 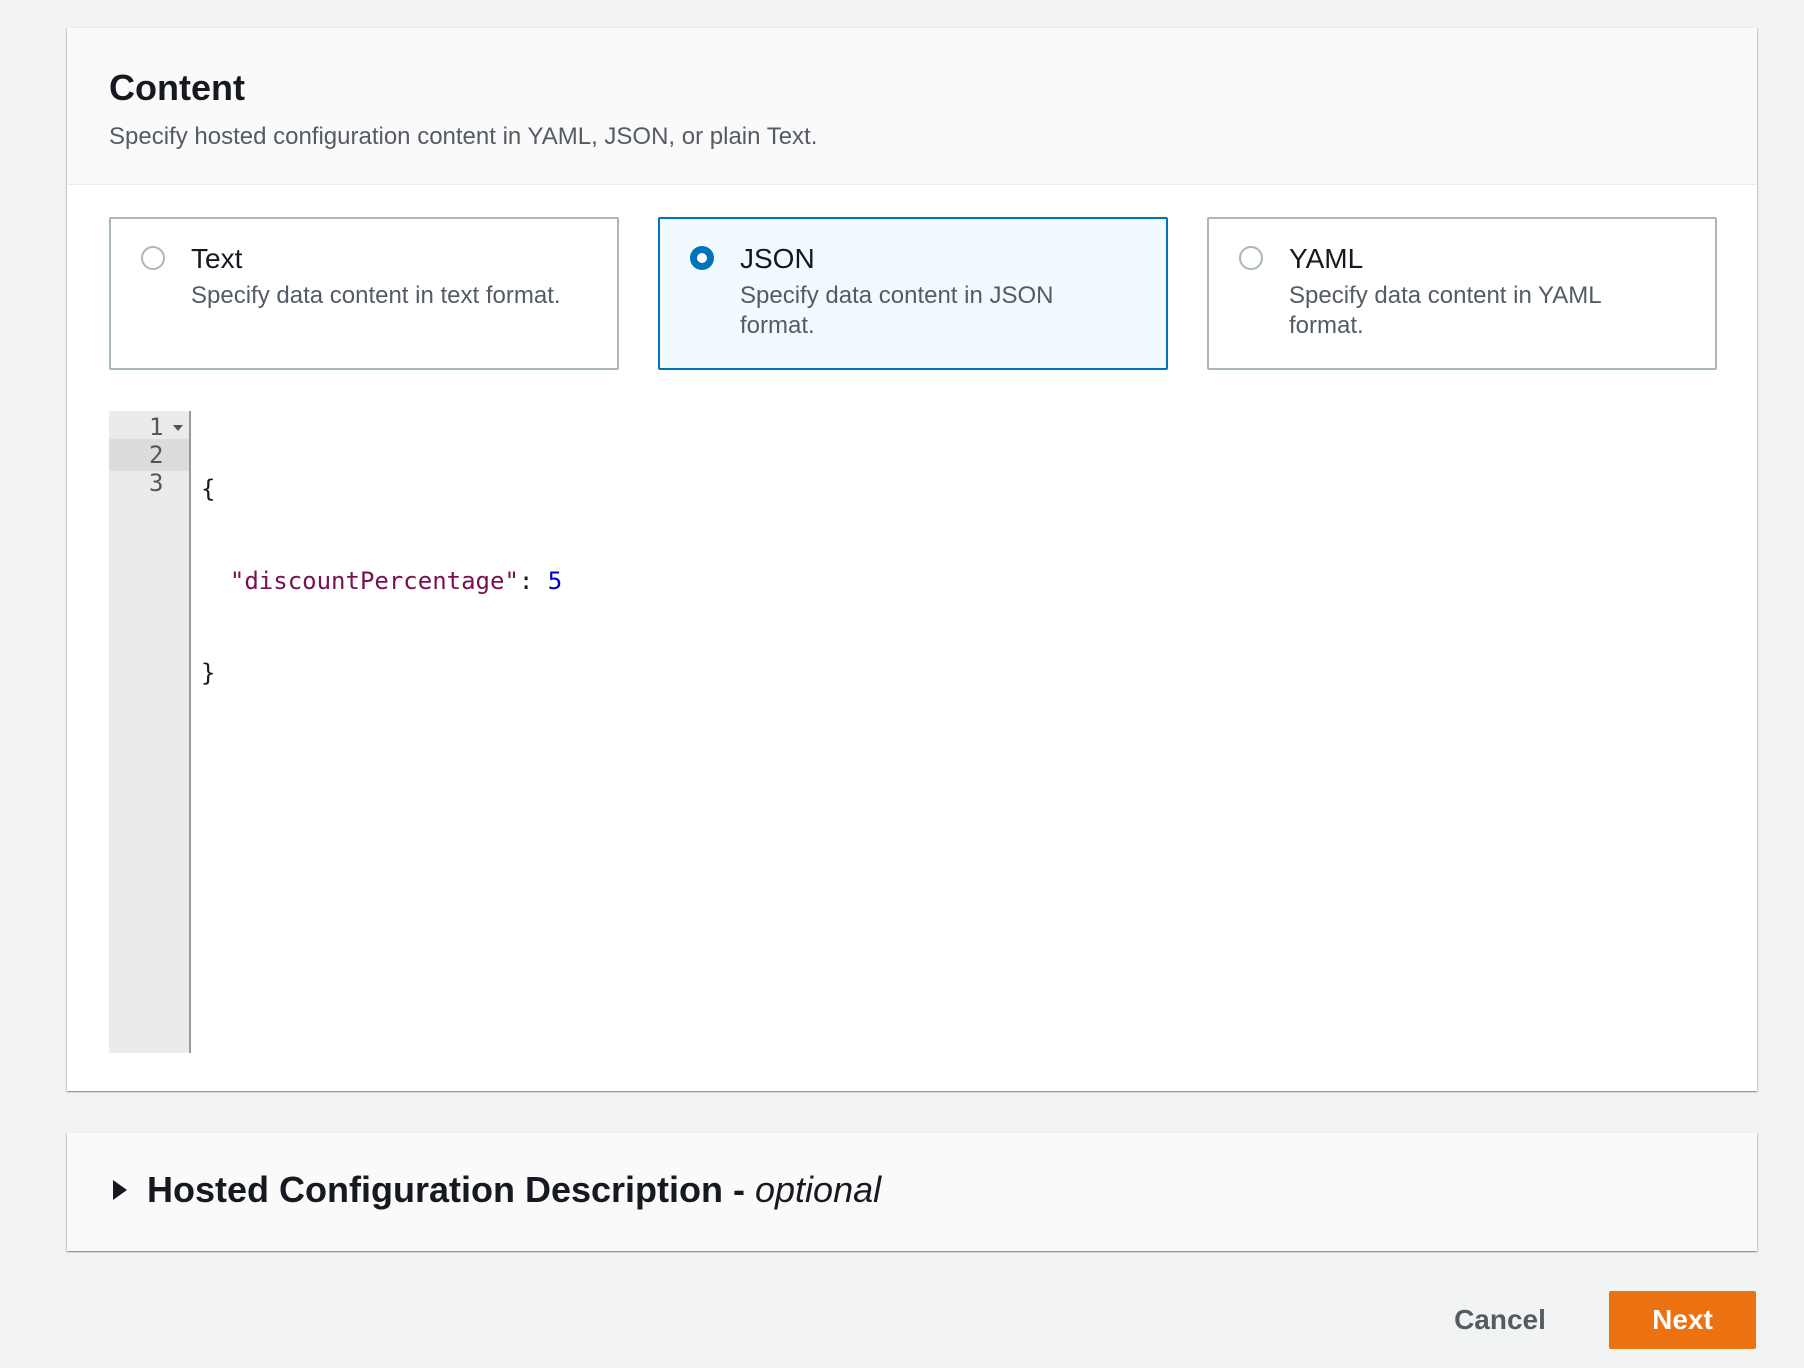 What do you see at coordinates (150, 732) in the screenshot?
I see `editor-gutter: 1 2 3` at bounding box center [150, 732].